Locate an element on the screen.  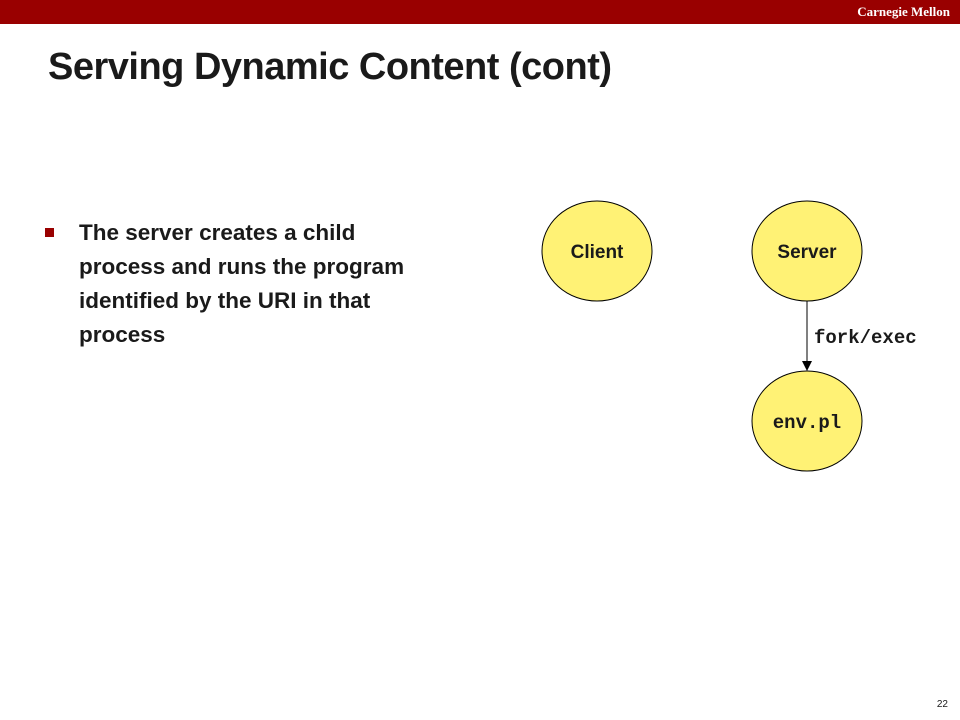
server-node: Server is located at coordinates (807, 251).